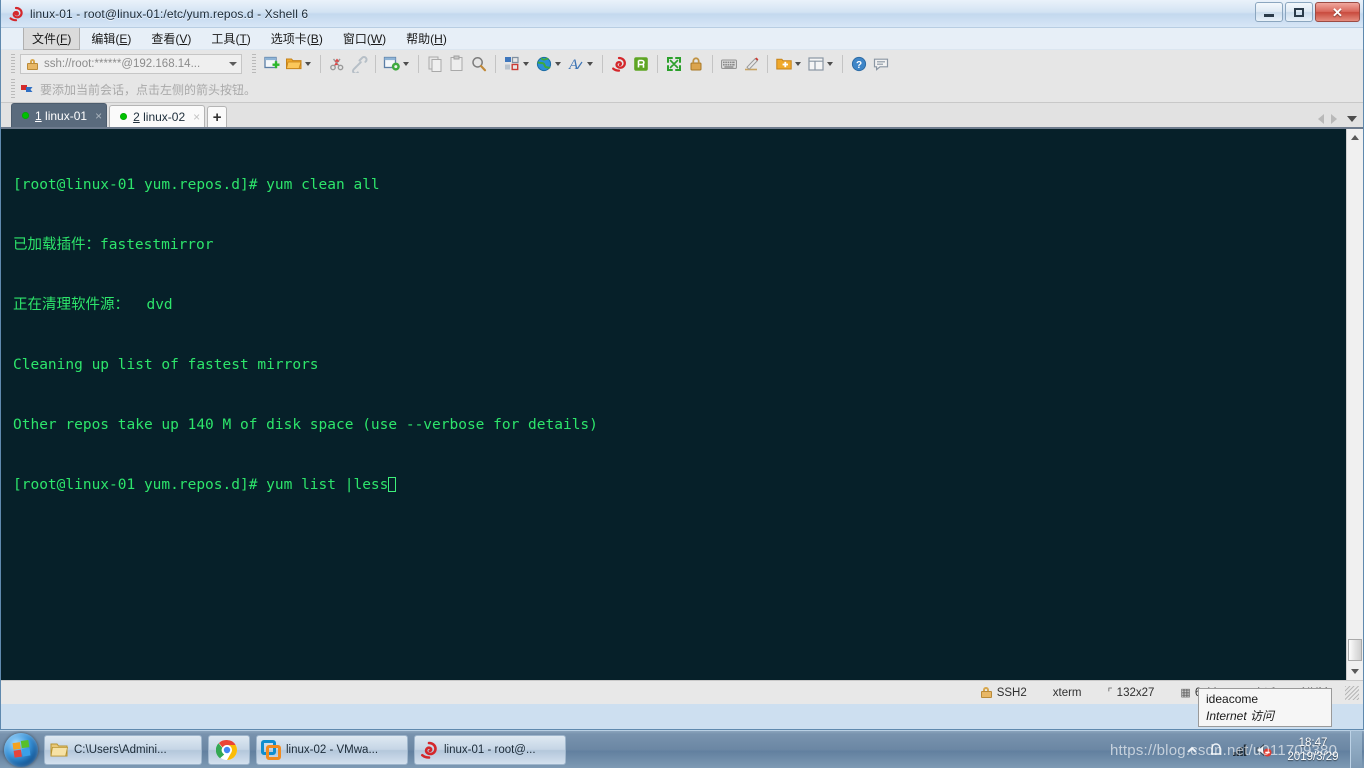 The width and height of the screenshot is (1364, 768). Describe the element at coordinates (1011, 692) in the screenshot. I see `status-protocol-label: SSH2` at that location.